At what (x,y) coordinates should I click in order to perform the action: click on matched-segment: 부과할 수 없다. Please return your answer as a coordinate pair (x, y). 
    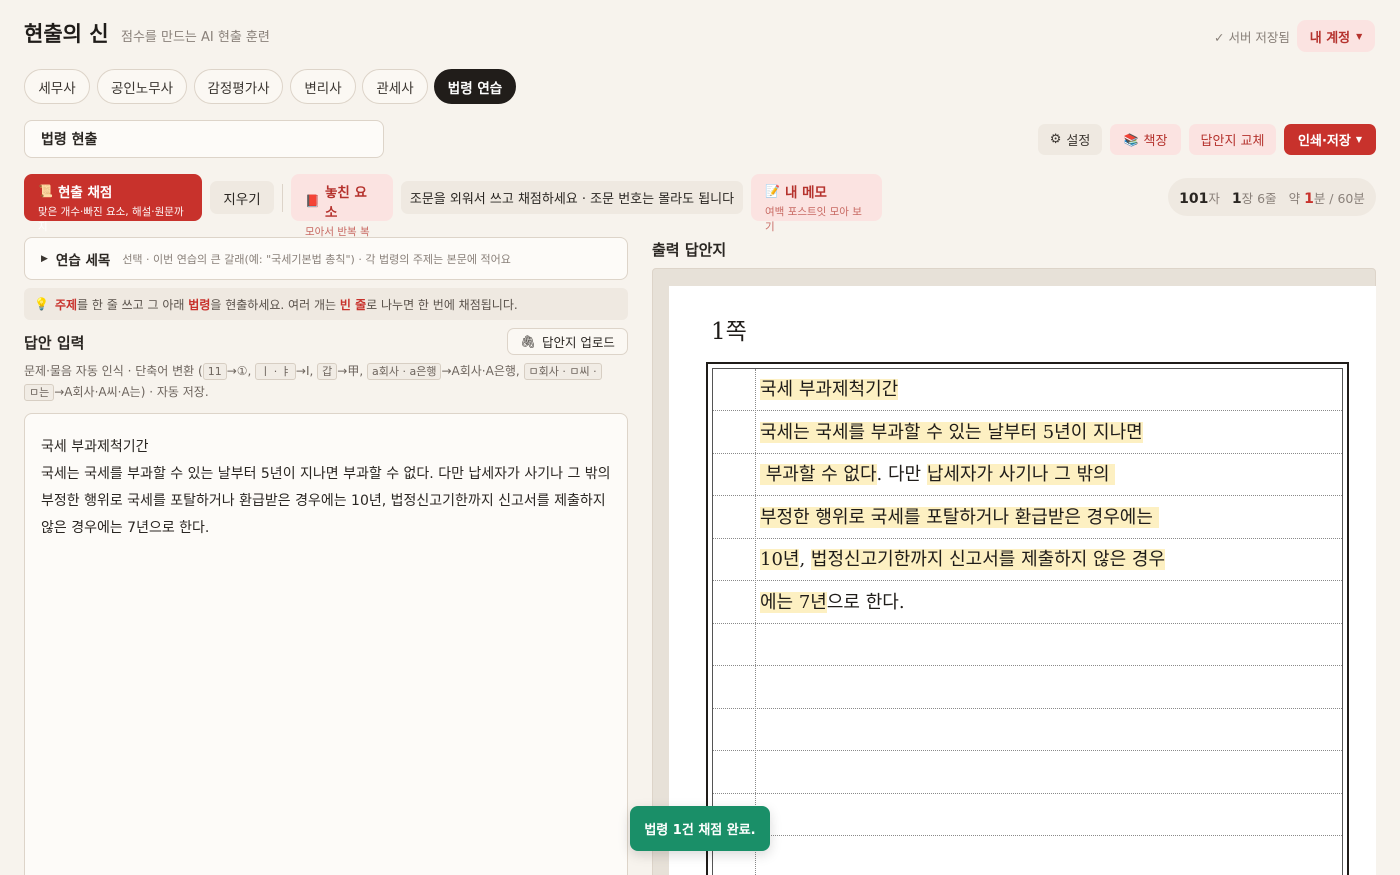
    Looking at the image, I should click on (818, 474).